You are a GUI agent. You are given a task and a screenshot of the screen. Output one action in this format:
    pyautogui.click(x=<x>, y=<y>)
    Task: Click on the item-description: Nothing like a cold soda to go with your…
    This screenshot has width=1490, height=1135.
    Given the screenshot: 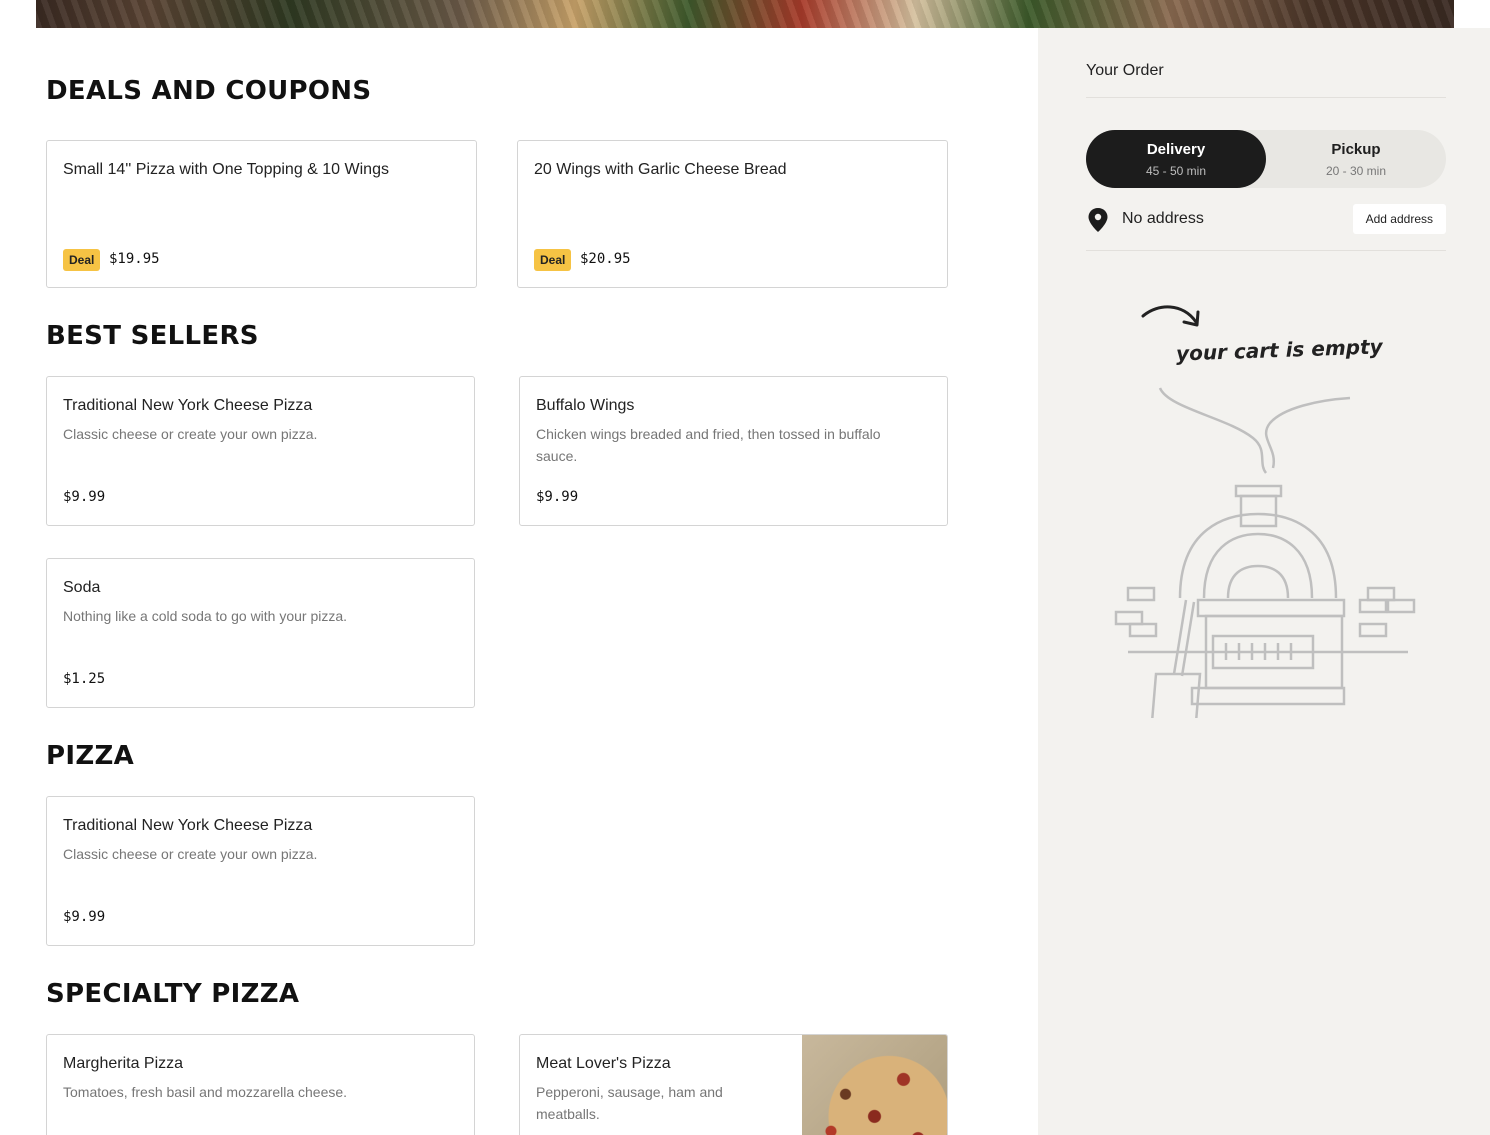 What is the action you would take?
    pyautogui.click(x=205, y=616)
    